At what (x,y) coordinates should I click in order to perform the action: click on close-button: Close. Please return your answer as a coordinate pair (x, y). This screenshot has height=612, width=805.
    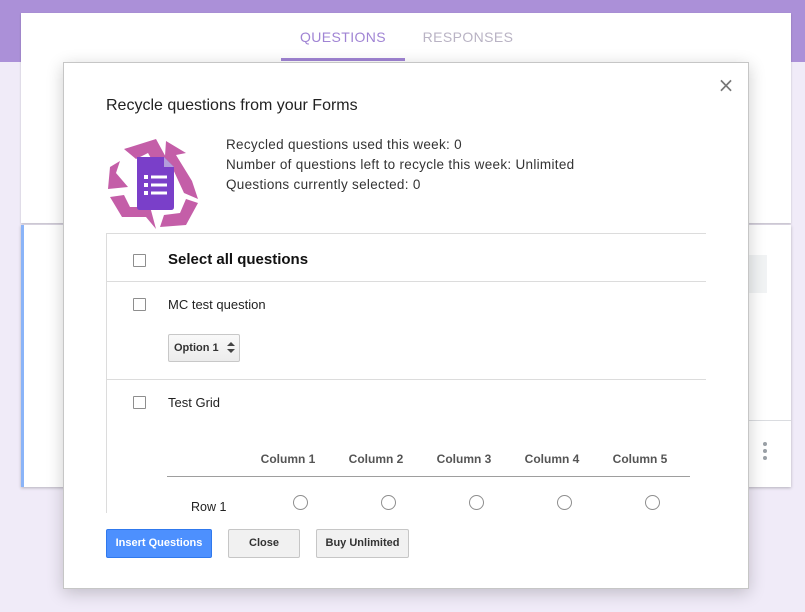
    Looking at the image, I should click on (264, 543).